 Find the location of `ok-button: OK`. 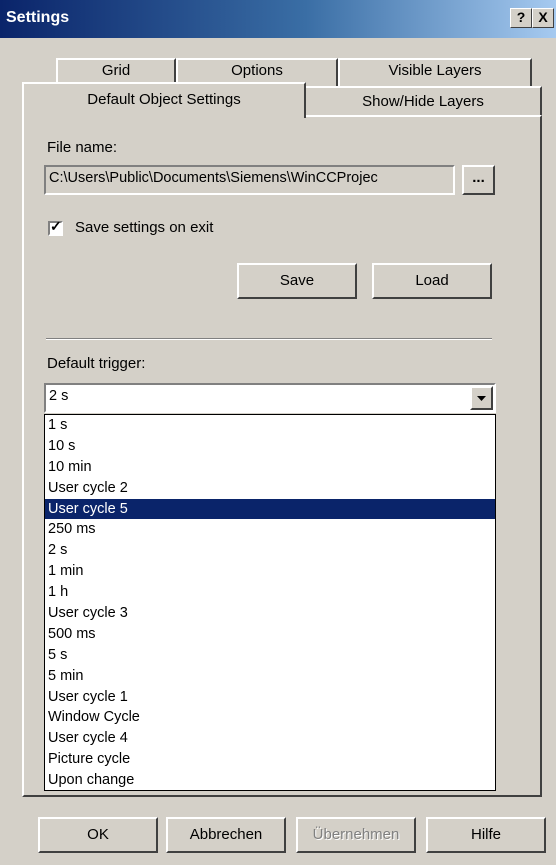

ok-button: OK is located at coordinates (98, 835).